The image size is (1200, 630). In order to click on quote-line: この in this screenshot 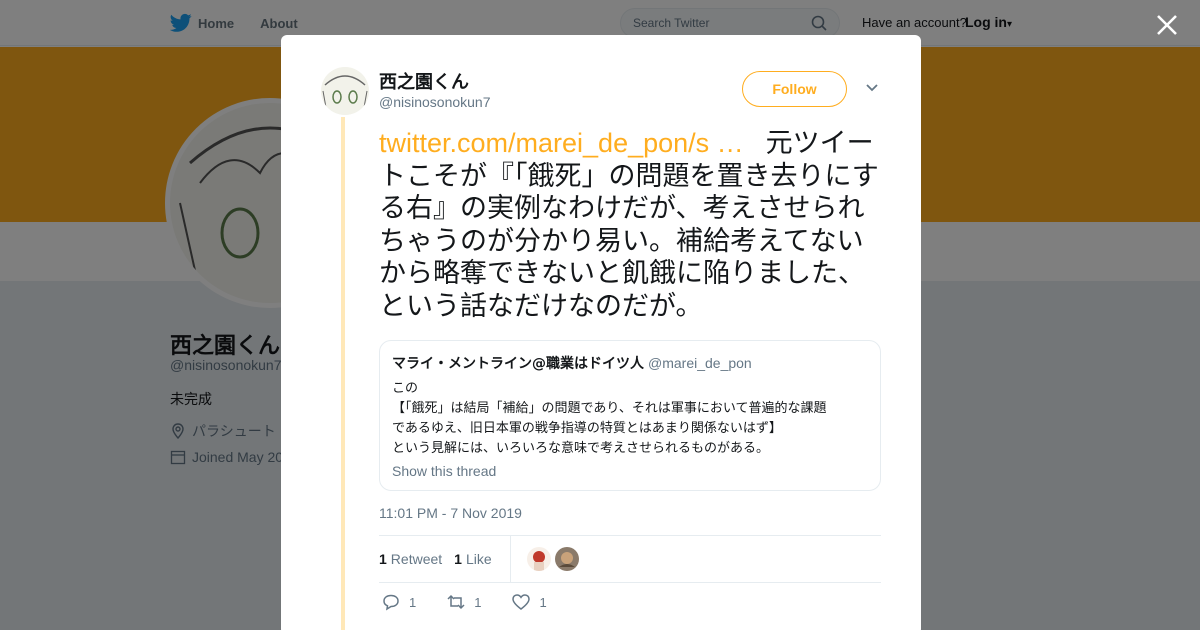, I will do `click(405, 388)`.